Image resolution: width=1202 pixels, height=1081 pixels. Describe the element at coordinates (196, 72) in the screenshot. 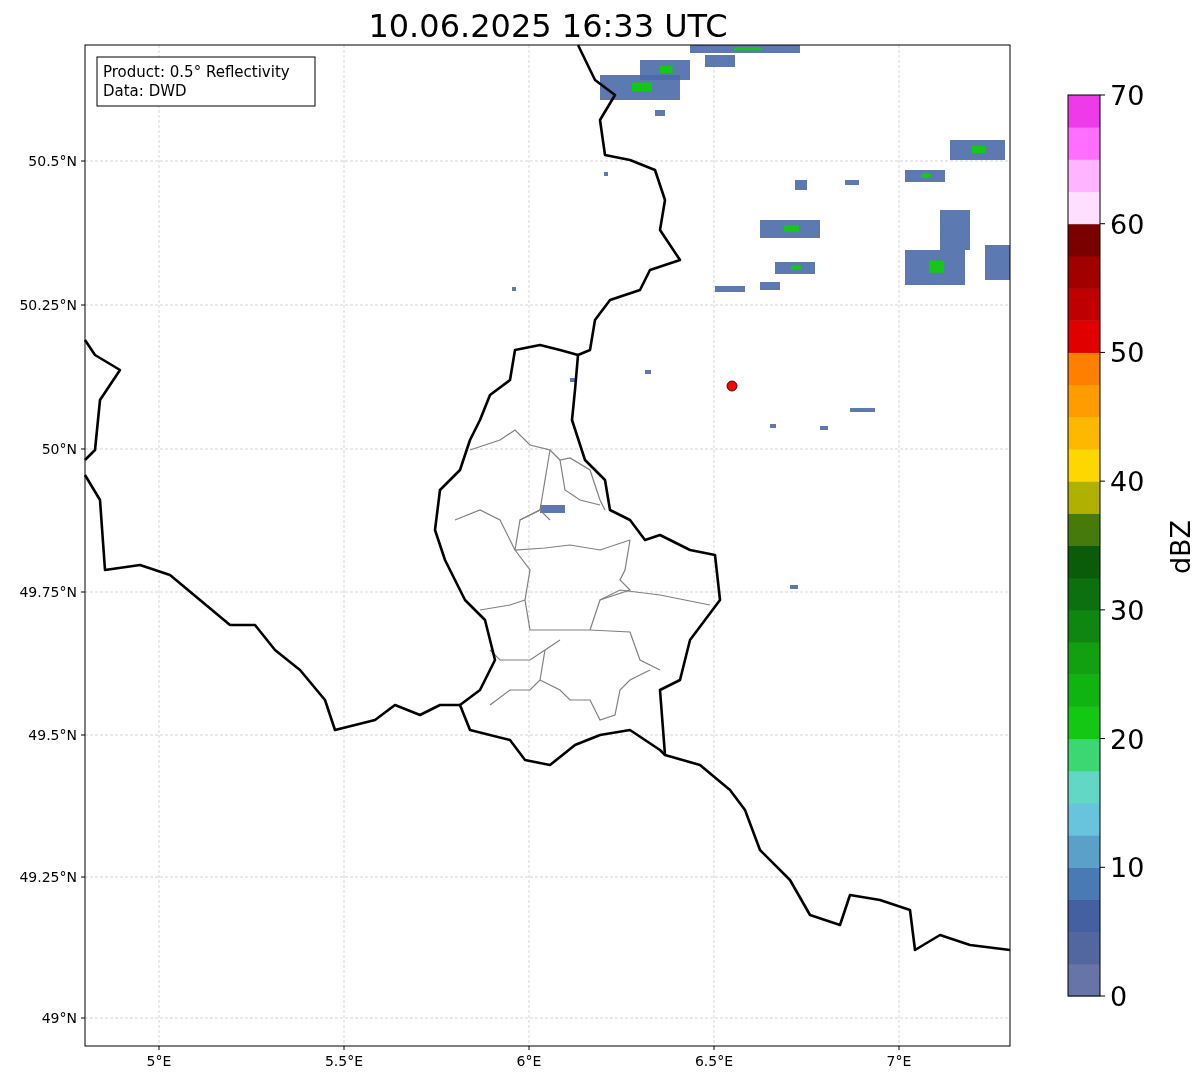

I see `info-text: Product: 0.5° Reflectivity` at that location.